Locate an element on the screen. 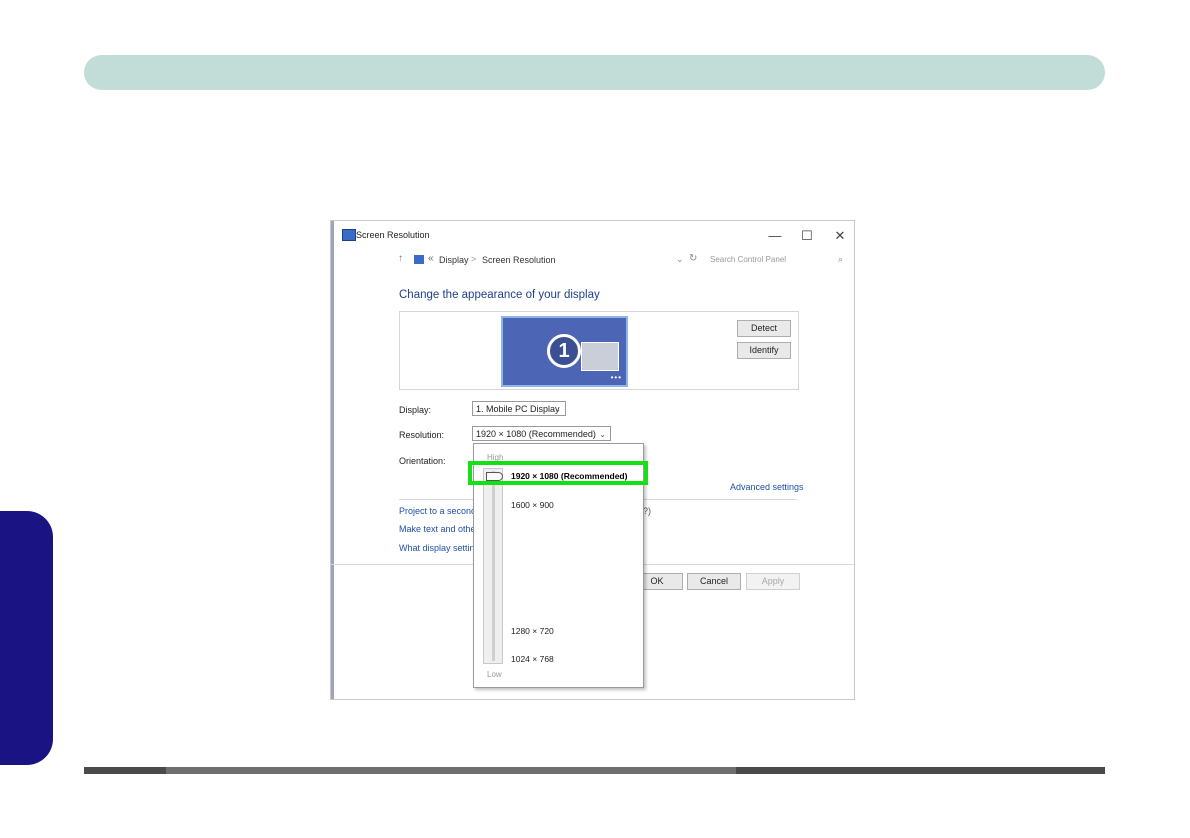  title-bar: Screen Resolution — ☐ ✕ is located at coordinates (594, 236).